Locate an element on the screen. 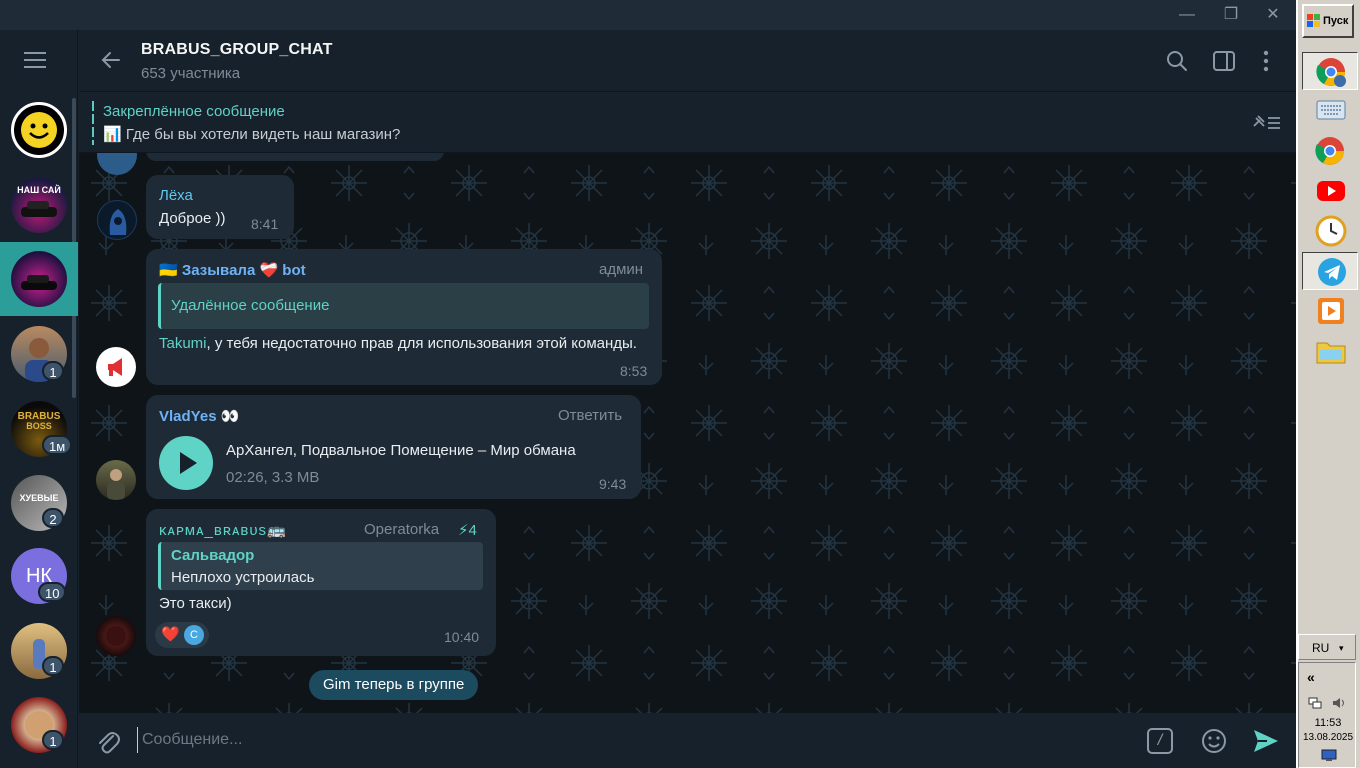 This screenshot has width=1360, height=768. message-text: Доброе )) is located at coordinates (192, 218).